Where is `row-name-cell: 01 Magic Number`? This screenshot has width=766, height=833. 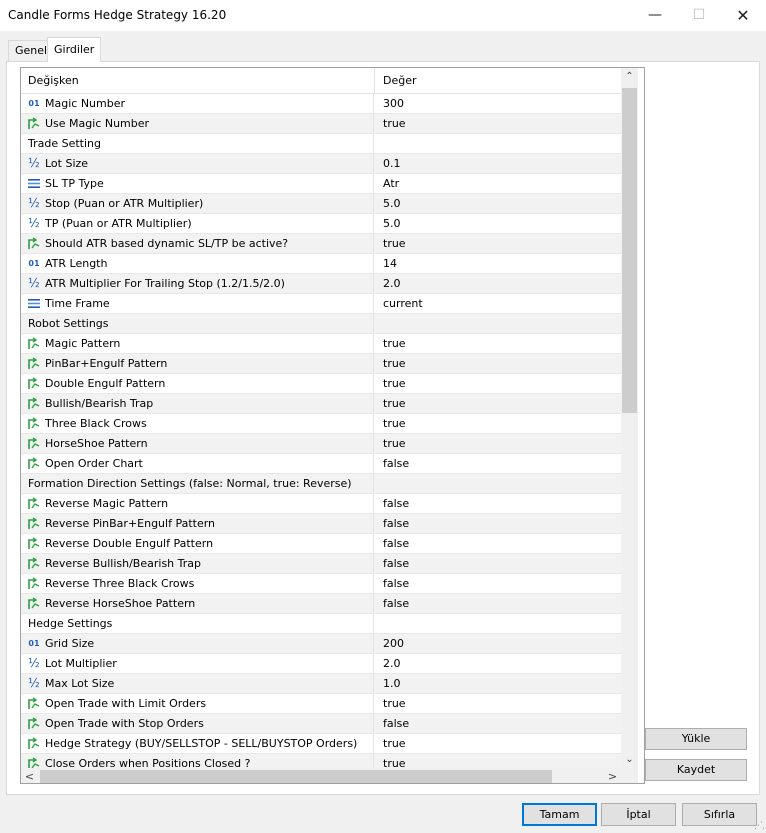 row-name-cell: 01 Magic Number is located at coordinates (197, 103).